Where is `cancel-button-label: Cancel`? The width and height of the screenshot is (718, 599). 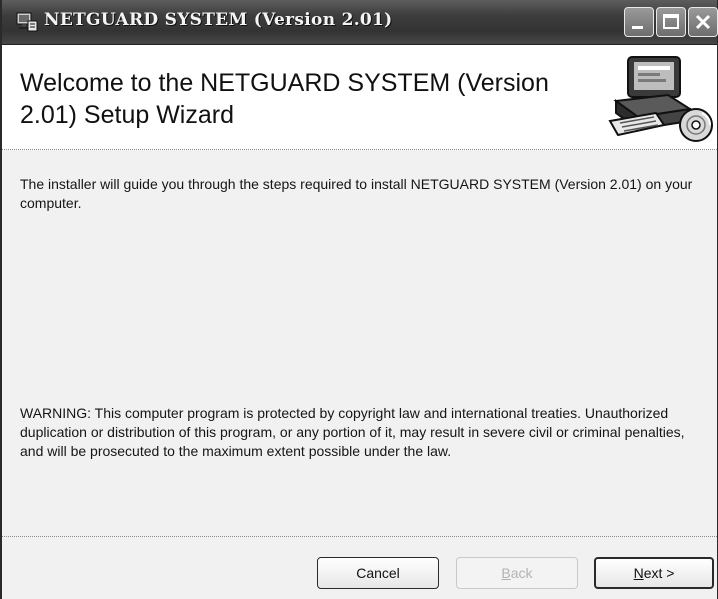
cancel-button-label: Cancel is located at coordinates (378, 573).